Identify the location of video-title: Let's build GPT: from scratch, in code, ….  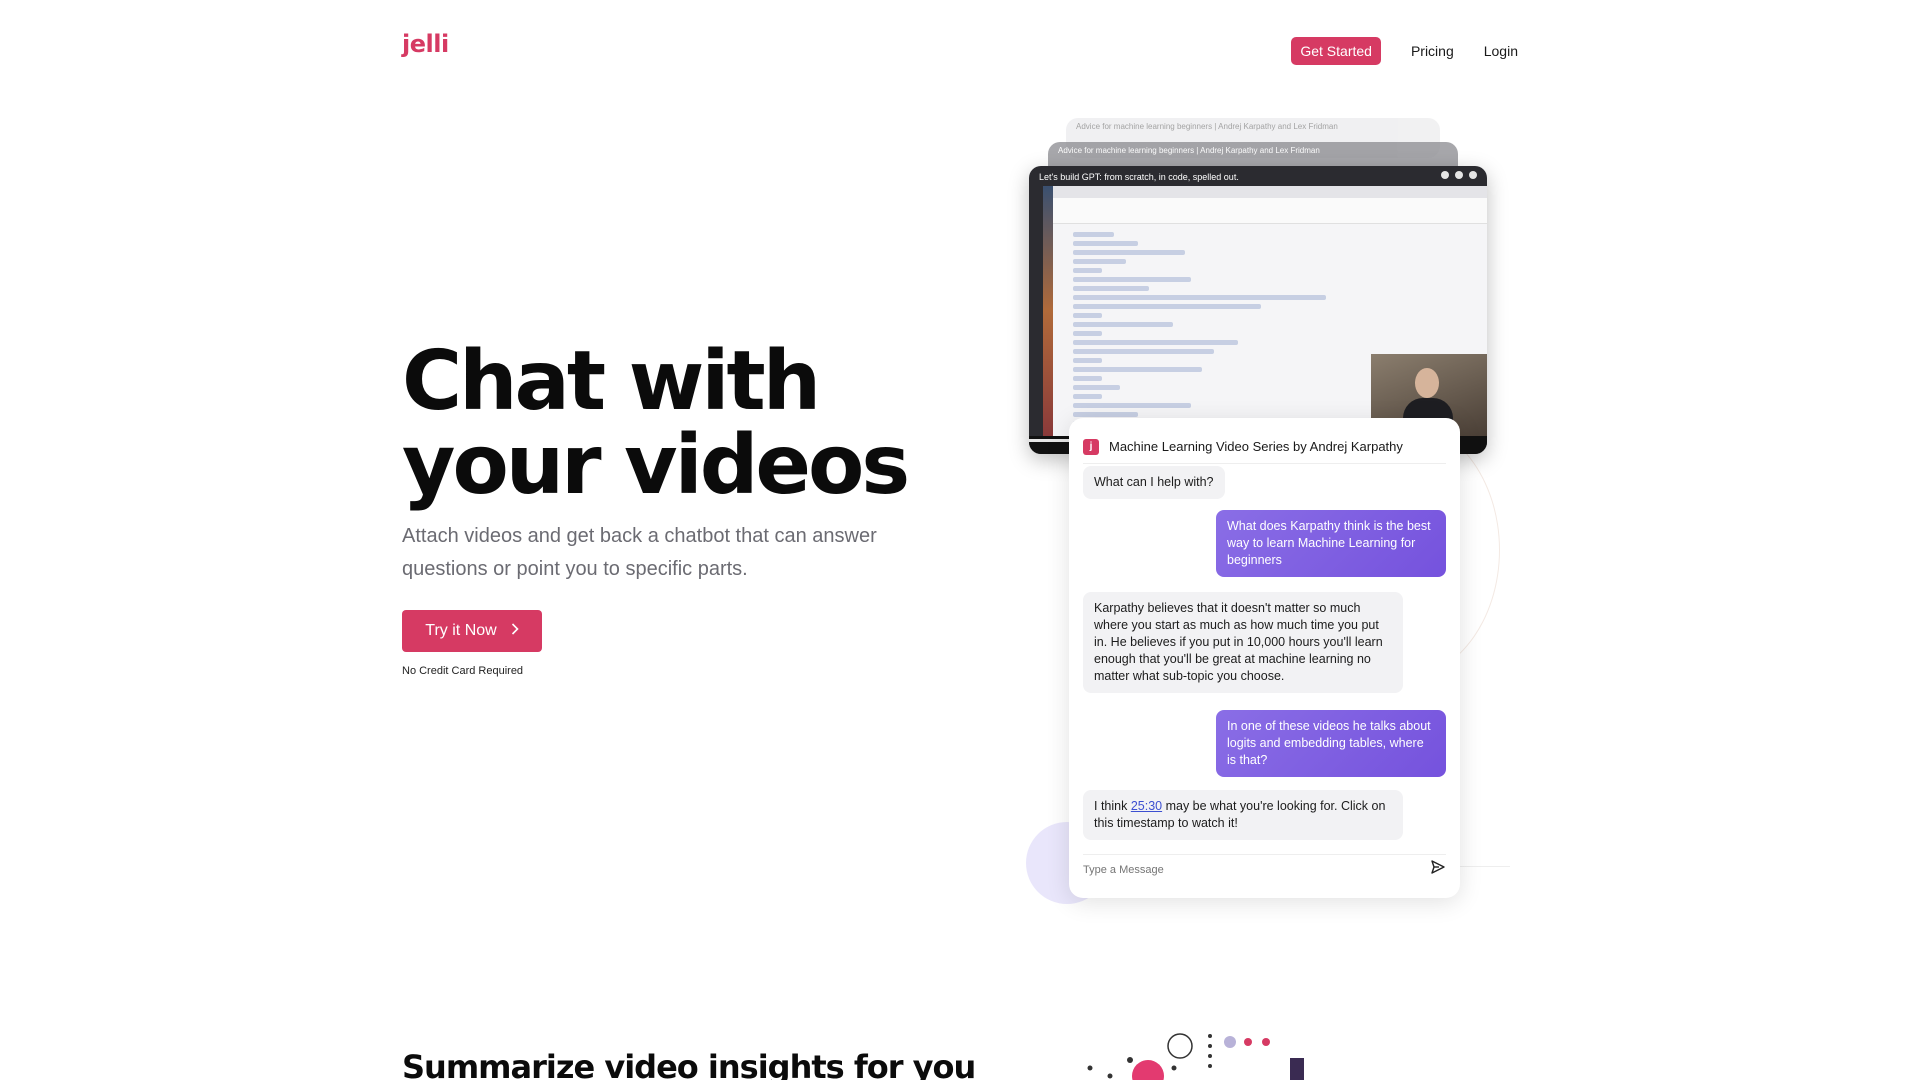
(1139, 177).